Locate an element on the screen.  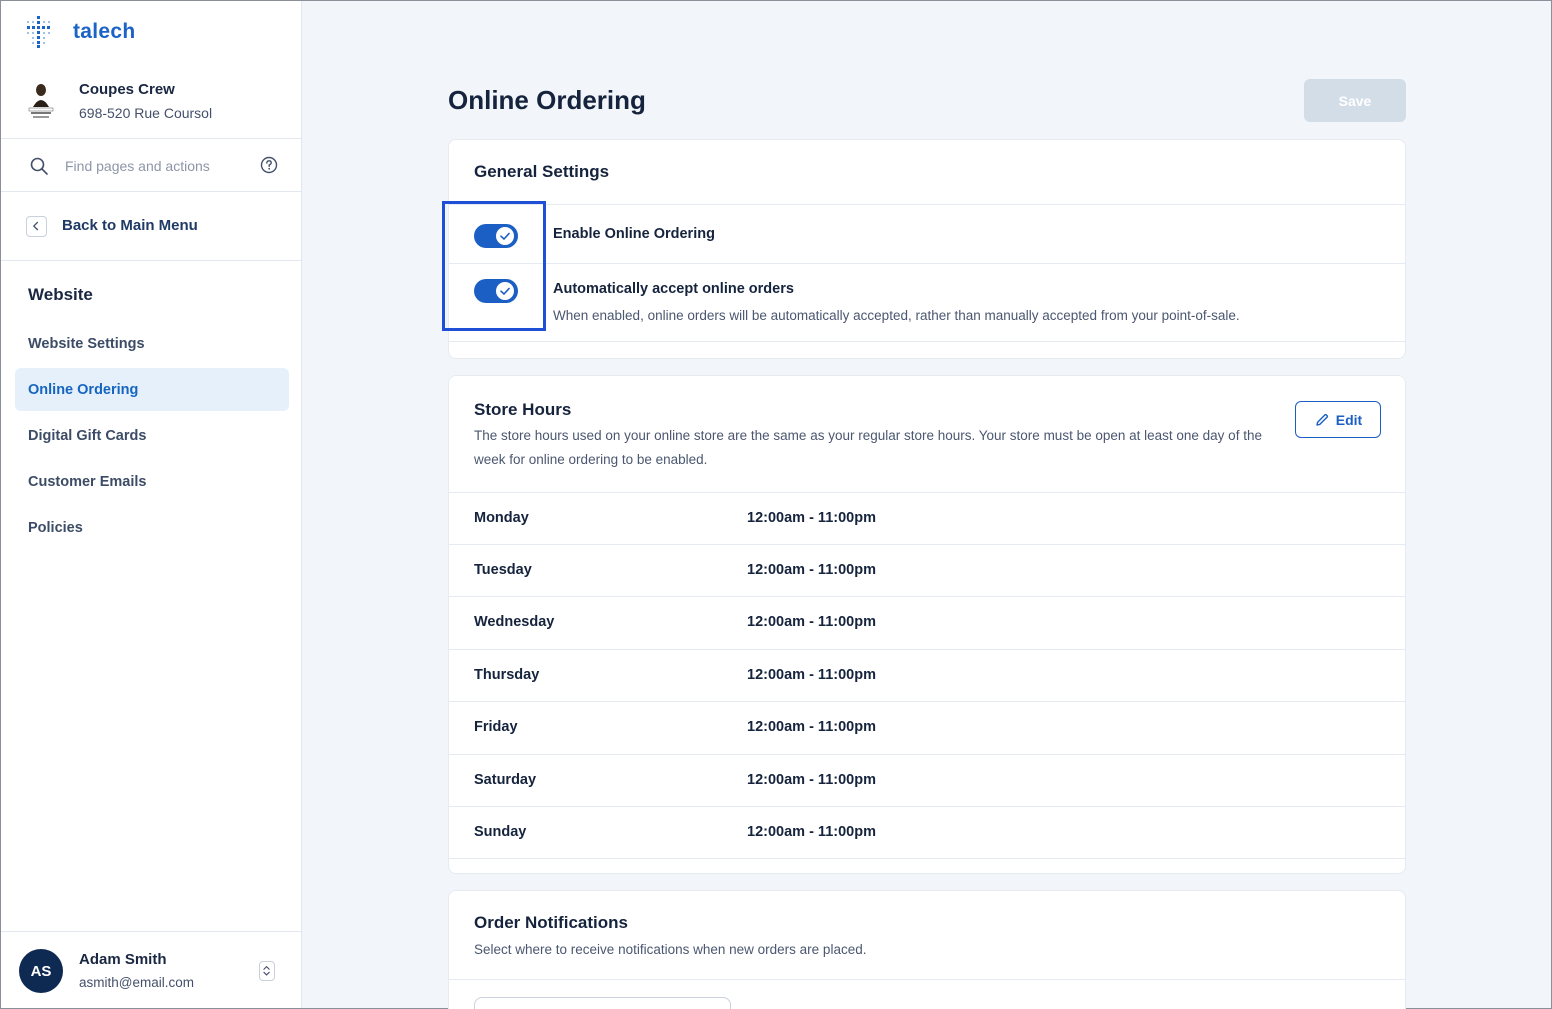
avatar: AS is located at coordinates (41, 971).